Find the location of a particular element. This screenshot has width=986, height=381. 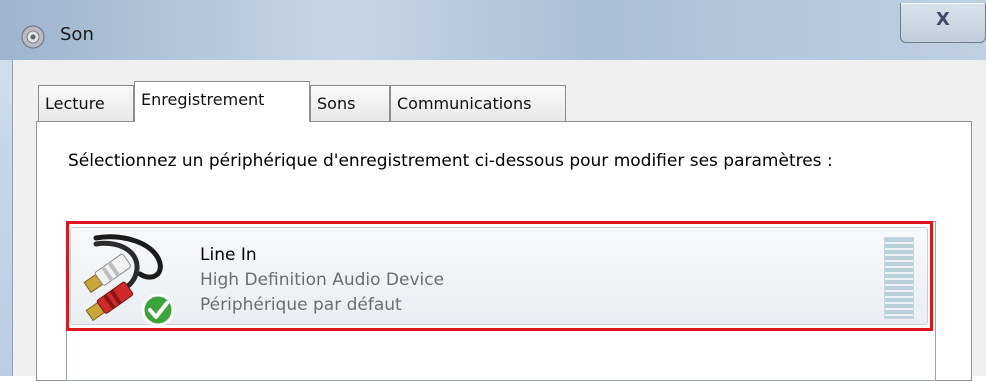

tab-sons: Sons is located at coordinates (350, 103).